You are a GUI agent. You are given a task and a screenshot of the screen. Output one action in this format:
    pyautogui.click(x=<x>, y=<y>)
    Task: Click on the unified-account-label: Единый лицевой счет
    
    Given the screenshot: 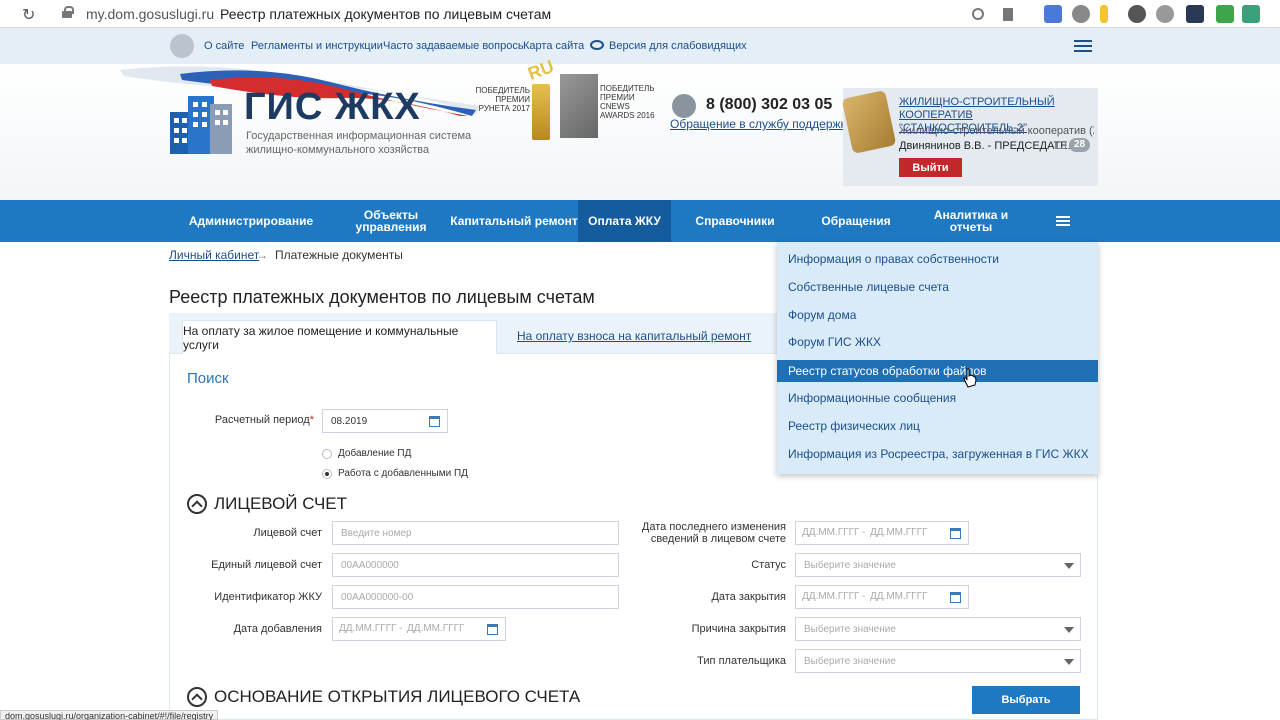 What is the action you would take?
    pyautogui.click(x=266, y=565)
    